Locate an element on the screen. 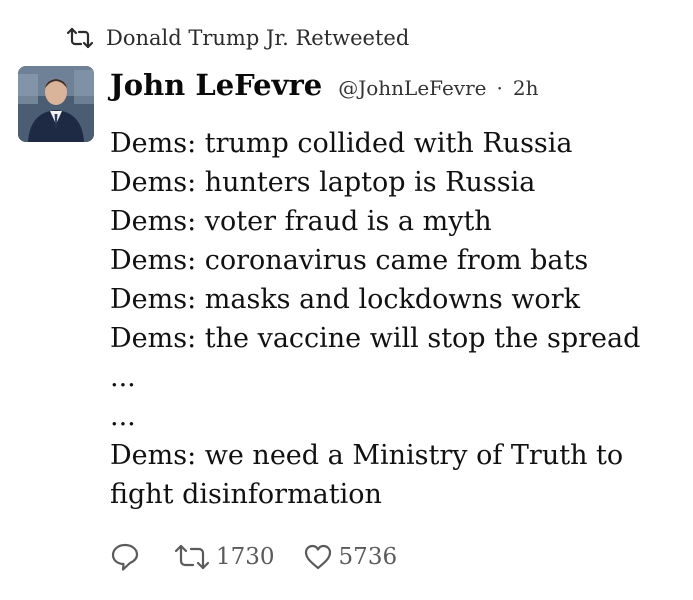 This screenshot has width=693, height=600. reply-button is located at coordinates (125, 557).